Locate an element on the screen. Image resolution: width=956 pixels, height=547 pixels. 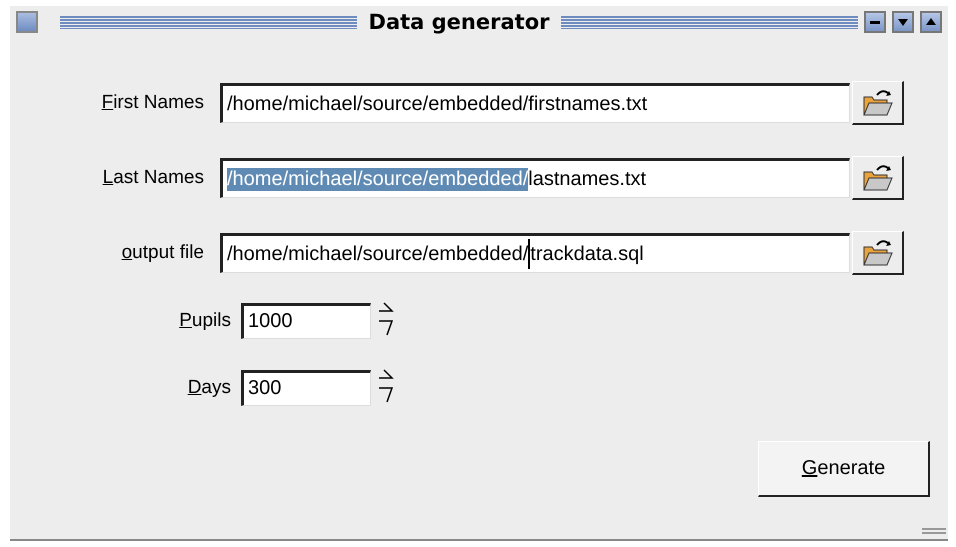
field-text: trackdata.sql is located at coordinates (587, 254).